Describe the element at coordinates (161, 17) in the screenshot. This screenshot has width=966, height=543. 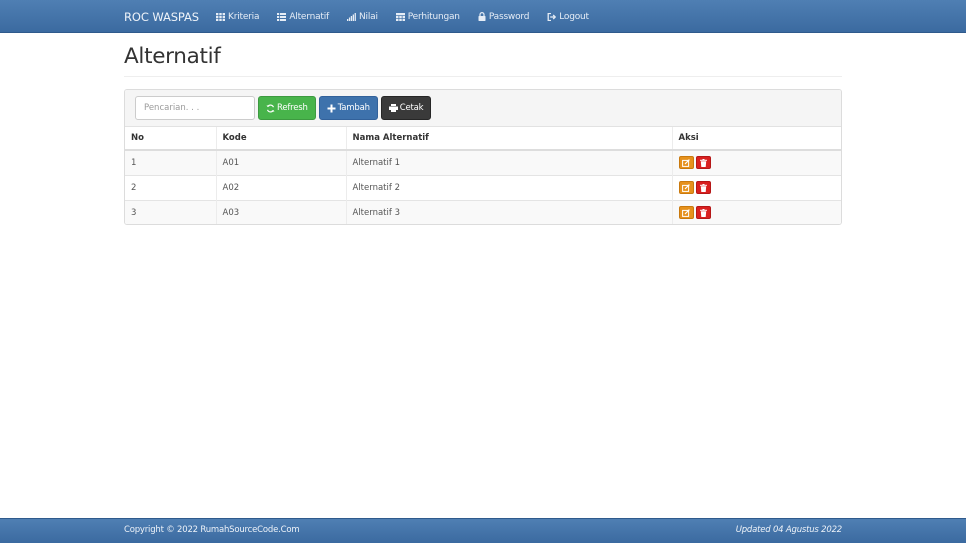
I see `navbar-brand: ROC WASPAS` at that location.